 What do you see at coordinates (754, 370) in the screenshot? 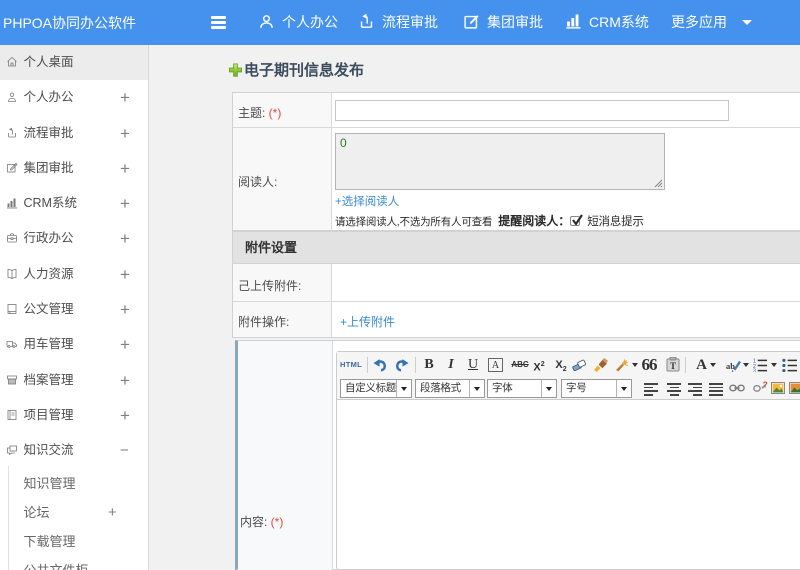
I see `svg-text: 3` at bounding box center [754, 370].